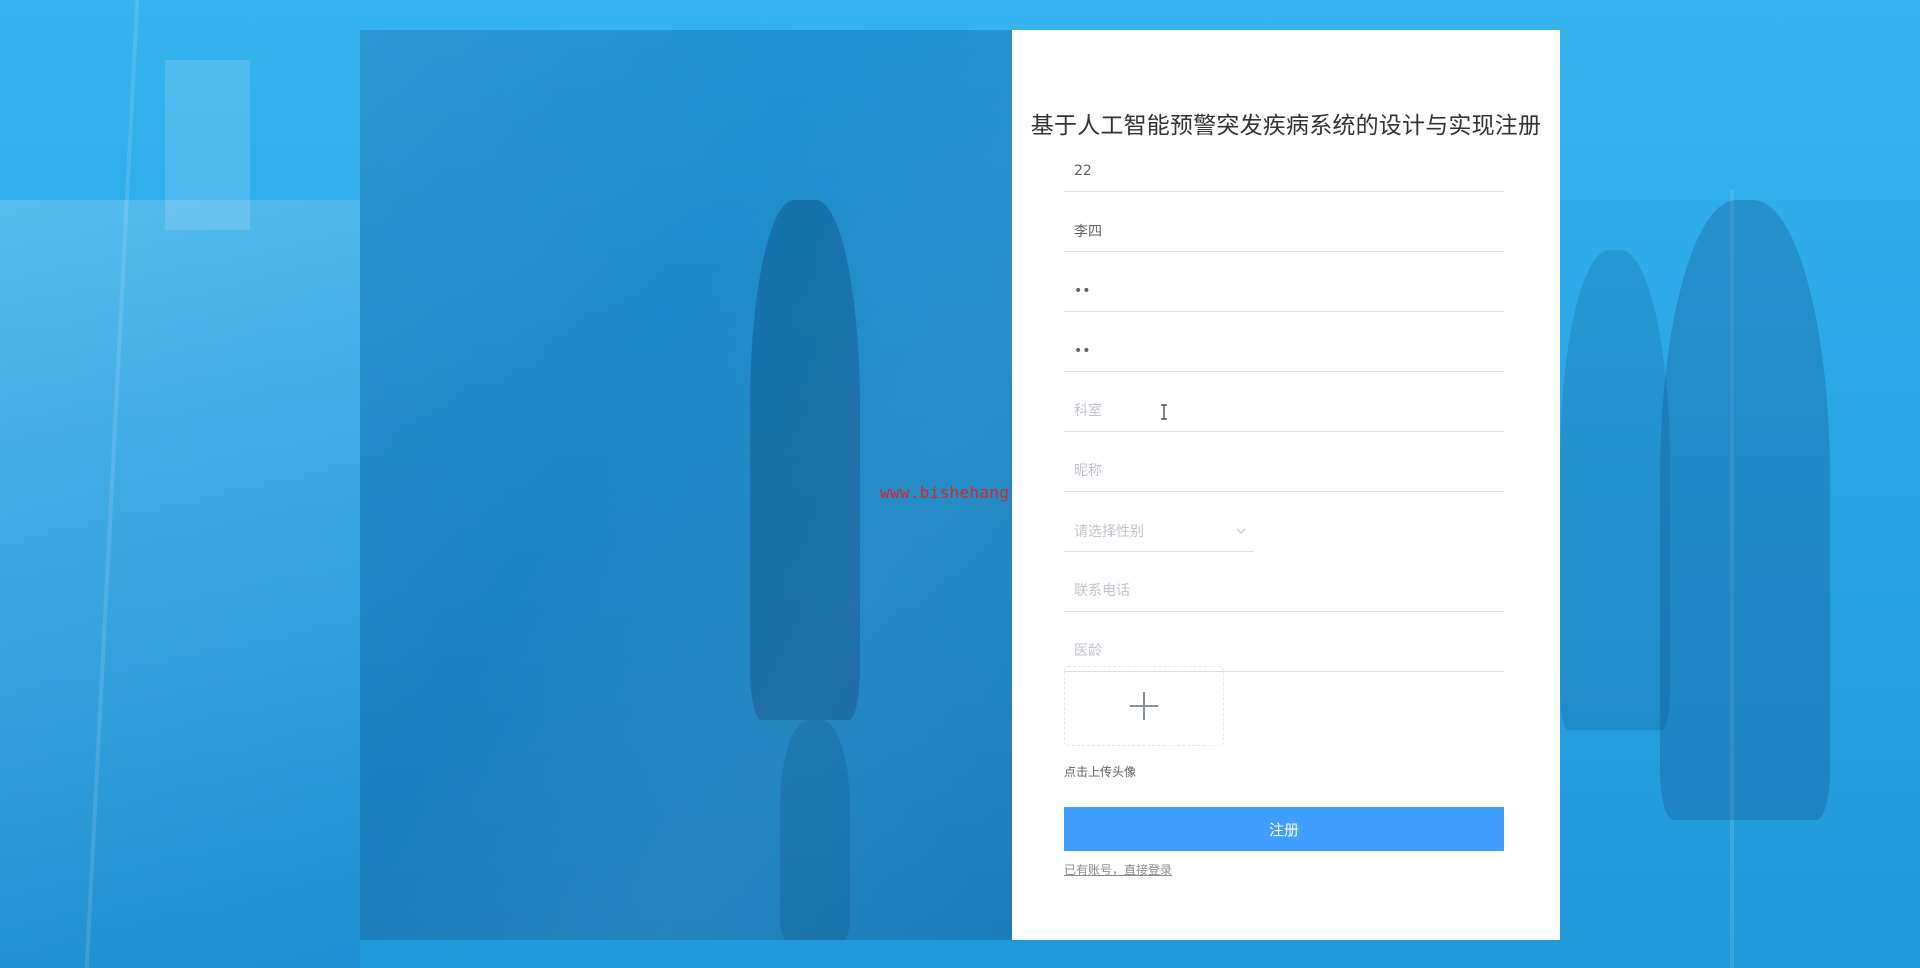  Describe the element at coordinates (1745, 510) in the screenshot. I see `background-person-right` at that location.